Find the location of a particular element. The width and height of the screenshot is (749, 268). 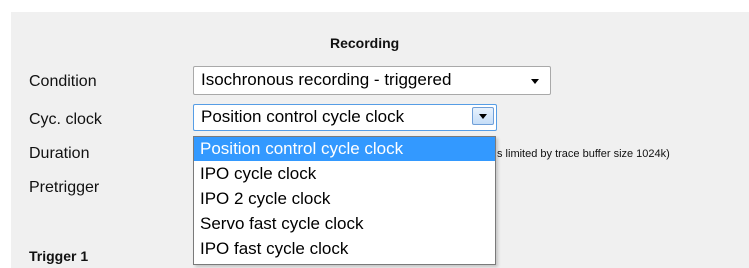

duration-note: s limited by trace buffer size 1024k) is located at coordinates (583, 154).